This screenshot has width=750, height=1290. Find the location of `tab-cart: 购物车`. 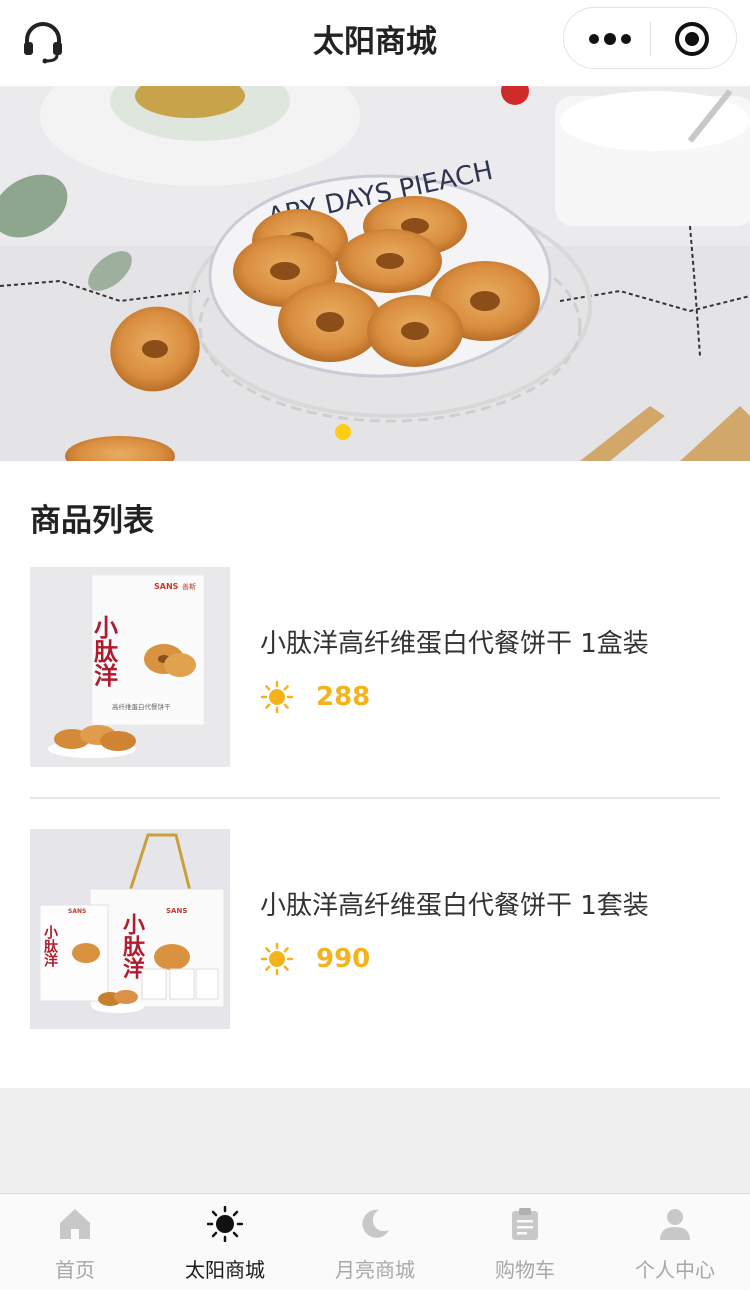

tab-cart: 购物车 is located at coordinates (525, 1242).